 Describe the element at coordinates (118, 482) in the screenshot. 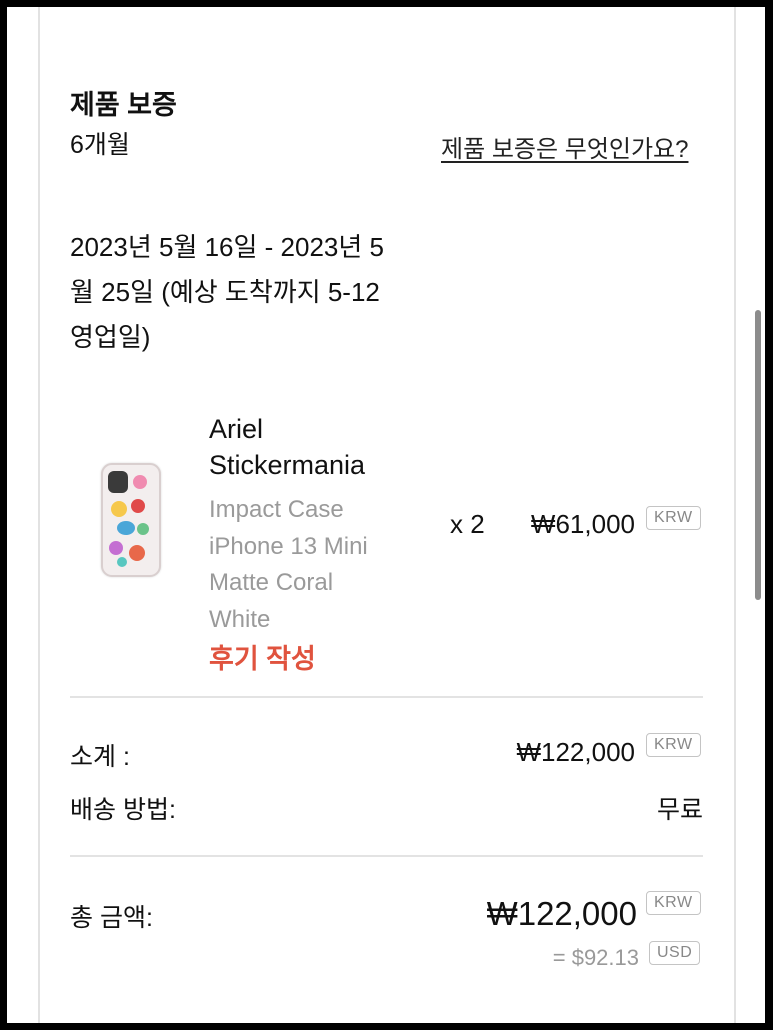

I see `camera-module-icon` at that location.